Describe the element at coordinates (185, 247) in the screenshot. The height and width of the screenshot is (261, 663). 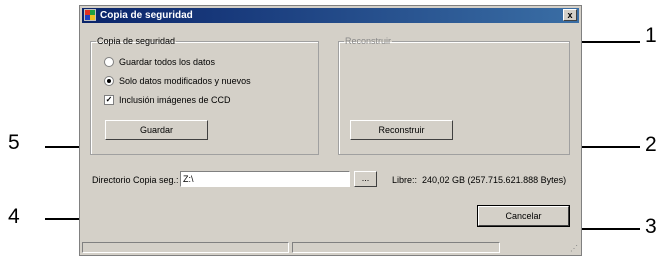
I see `status-panel-left` at that location.